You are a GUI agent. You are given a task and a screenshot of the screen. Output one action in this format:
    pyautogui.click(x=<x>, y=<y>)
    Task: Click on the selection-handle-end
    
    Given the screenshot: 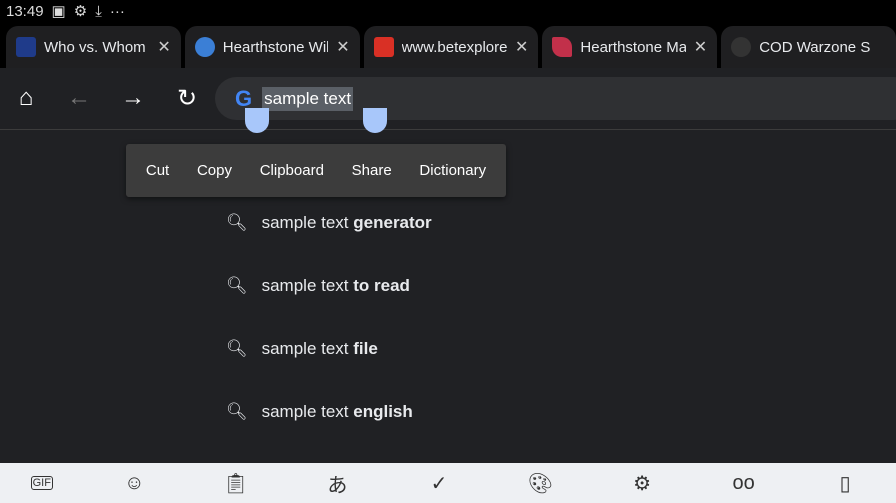 What is the action you would take?
    pyautogui.click(x=375, y=120)
    